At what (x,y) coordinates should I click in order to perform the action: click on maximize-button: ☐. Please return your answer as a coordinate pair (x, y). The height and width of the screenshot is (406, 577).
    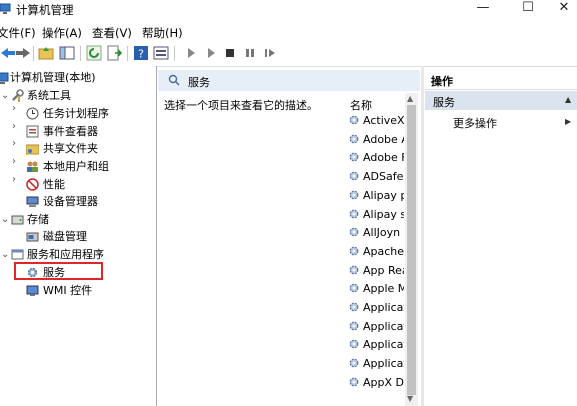
    Looking at the image, I should click on (528, 8).